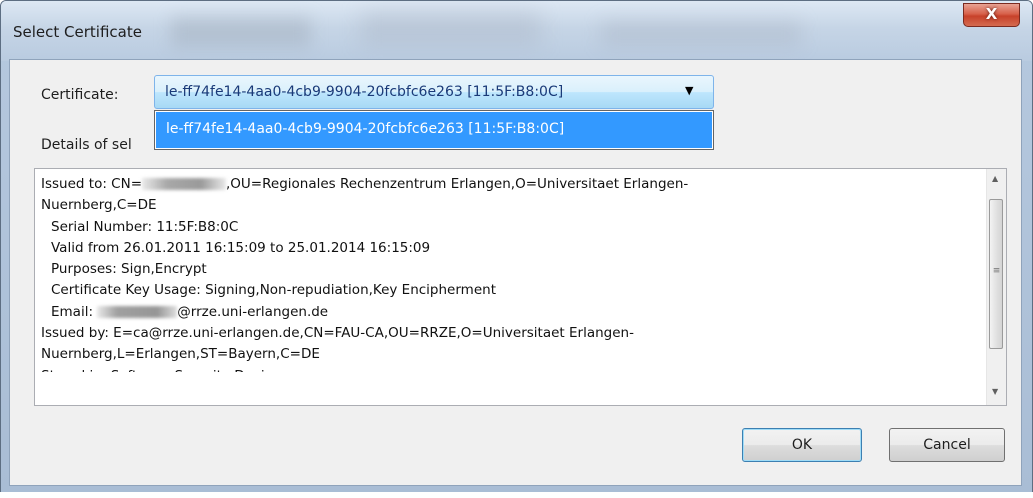 Image resolution: width=1033 pixels, height=498 pixels. I want to click on close-icon: X, so click(991, 14).